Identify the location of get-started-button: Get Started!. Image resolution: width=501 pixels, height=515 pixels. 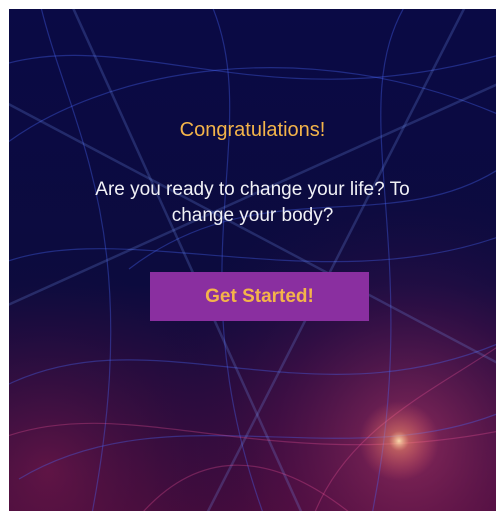
(259, 296).